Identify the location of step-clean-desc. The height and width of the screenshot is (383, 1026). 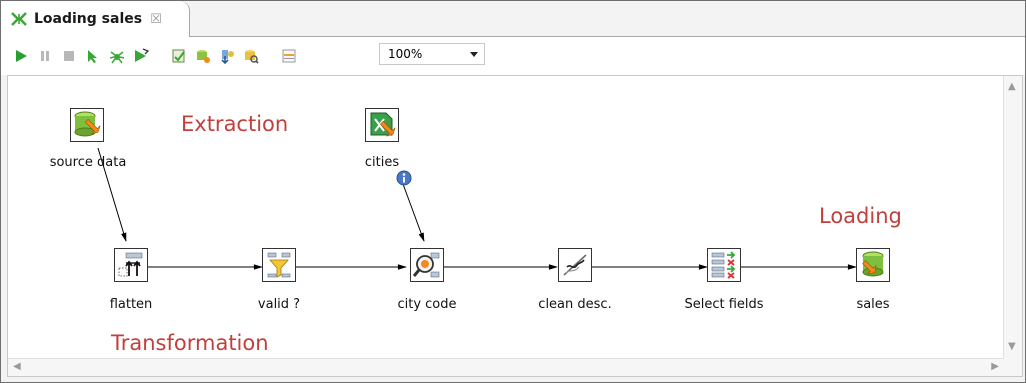
(575, 265).